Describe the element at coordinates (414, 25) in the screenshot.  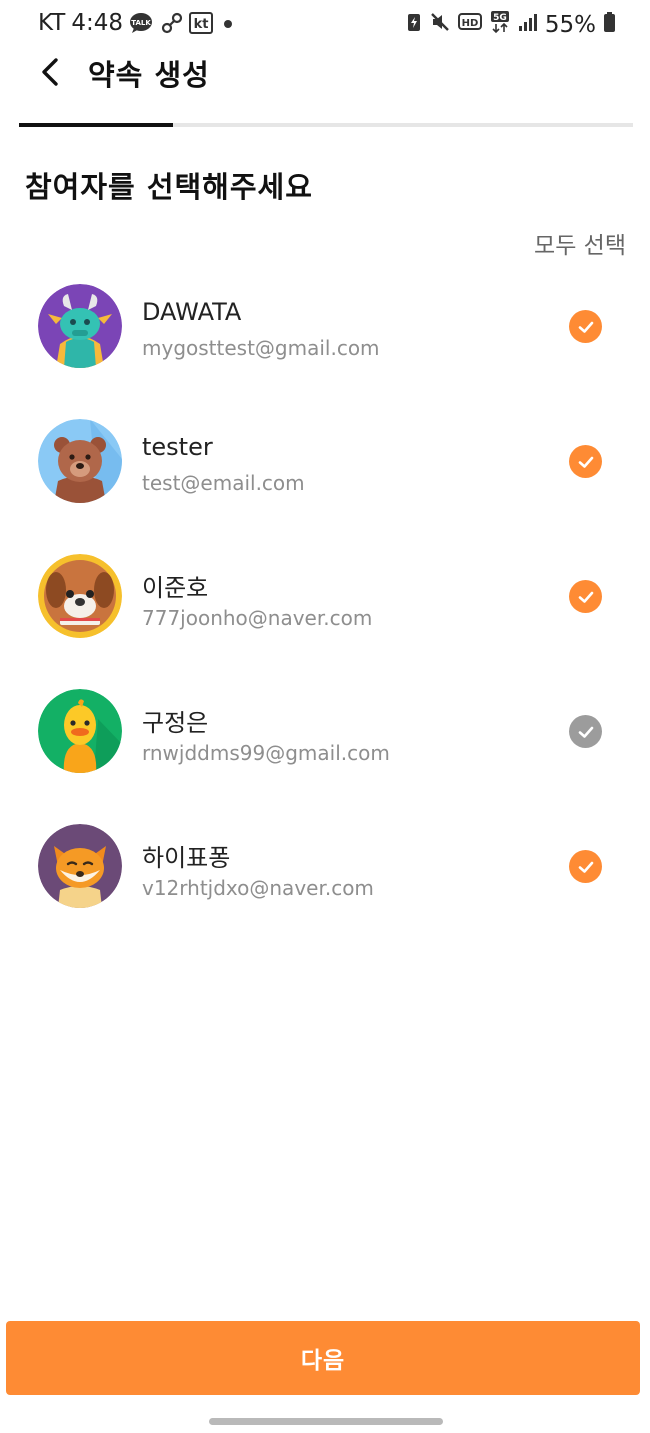
I see `battery-saver-icon` at that location.